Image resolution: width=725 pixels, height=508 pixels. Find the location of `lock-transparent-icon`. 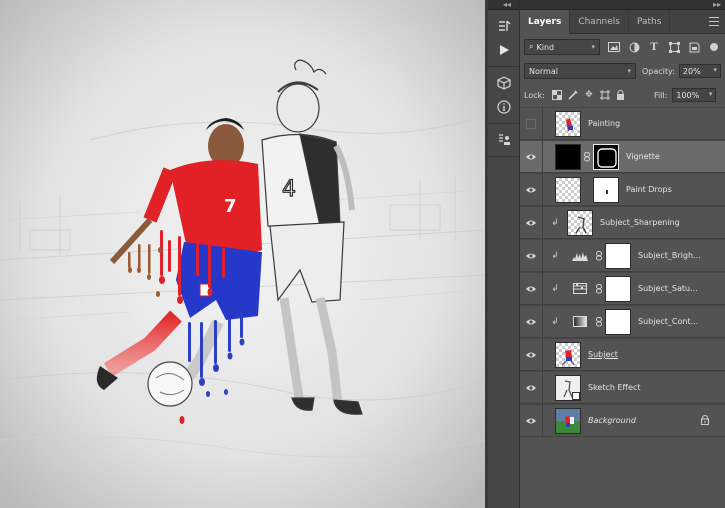

lock-transparent-icon is located at coordinates (557, 95).